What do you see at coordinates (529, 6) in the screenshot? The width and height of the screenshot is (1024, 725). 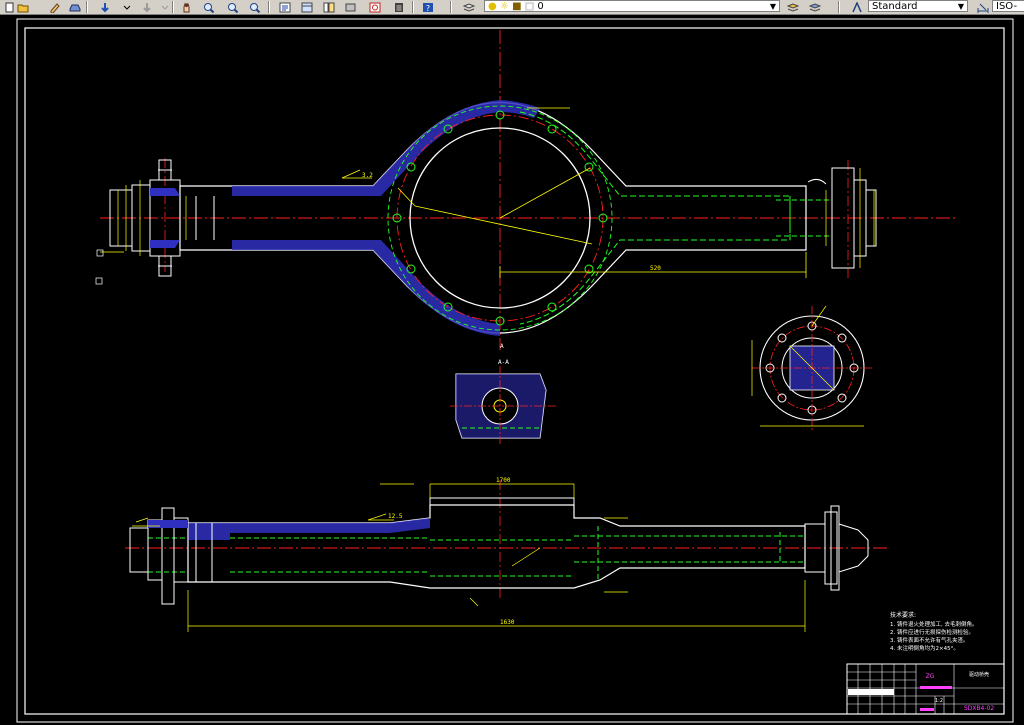 I see `layer-color-icon: □` at bounding box center [529, 6].